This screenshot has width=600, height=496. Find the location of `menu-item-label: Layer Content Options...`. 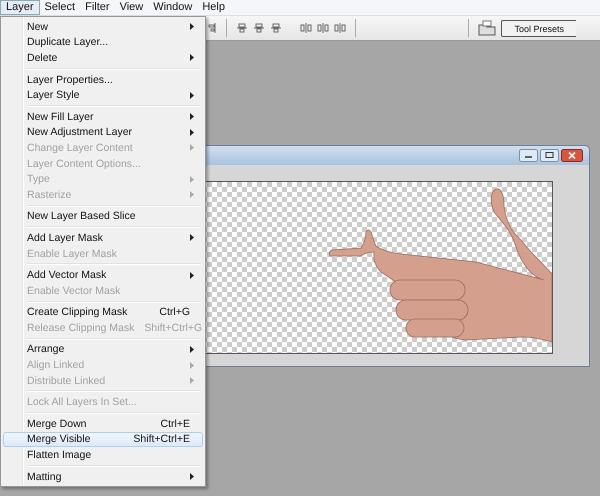

menu-item-label: Layer Content Options... is located at coordinates (84, 164).